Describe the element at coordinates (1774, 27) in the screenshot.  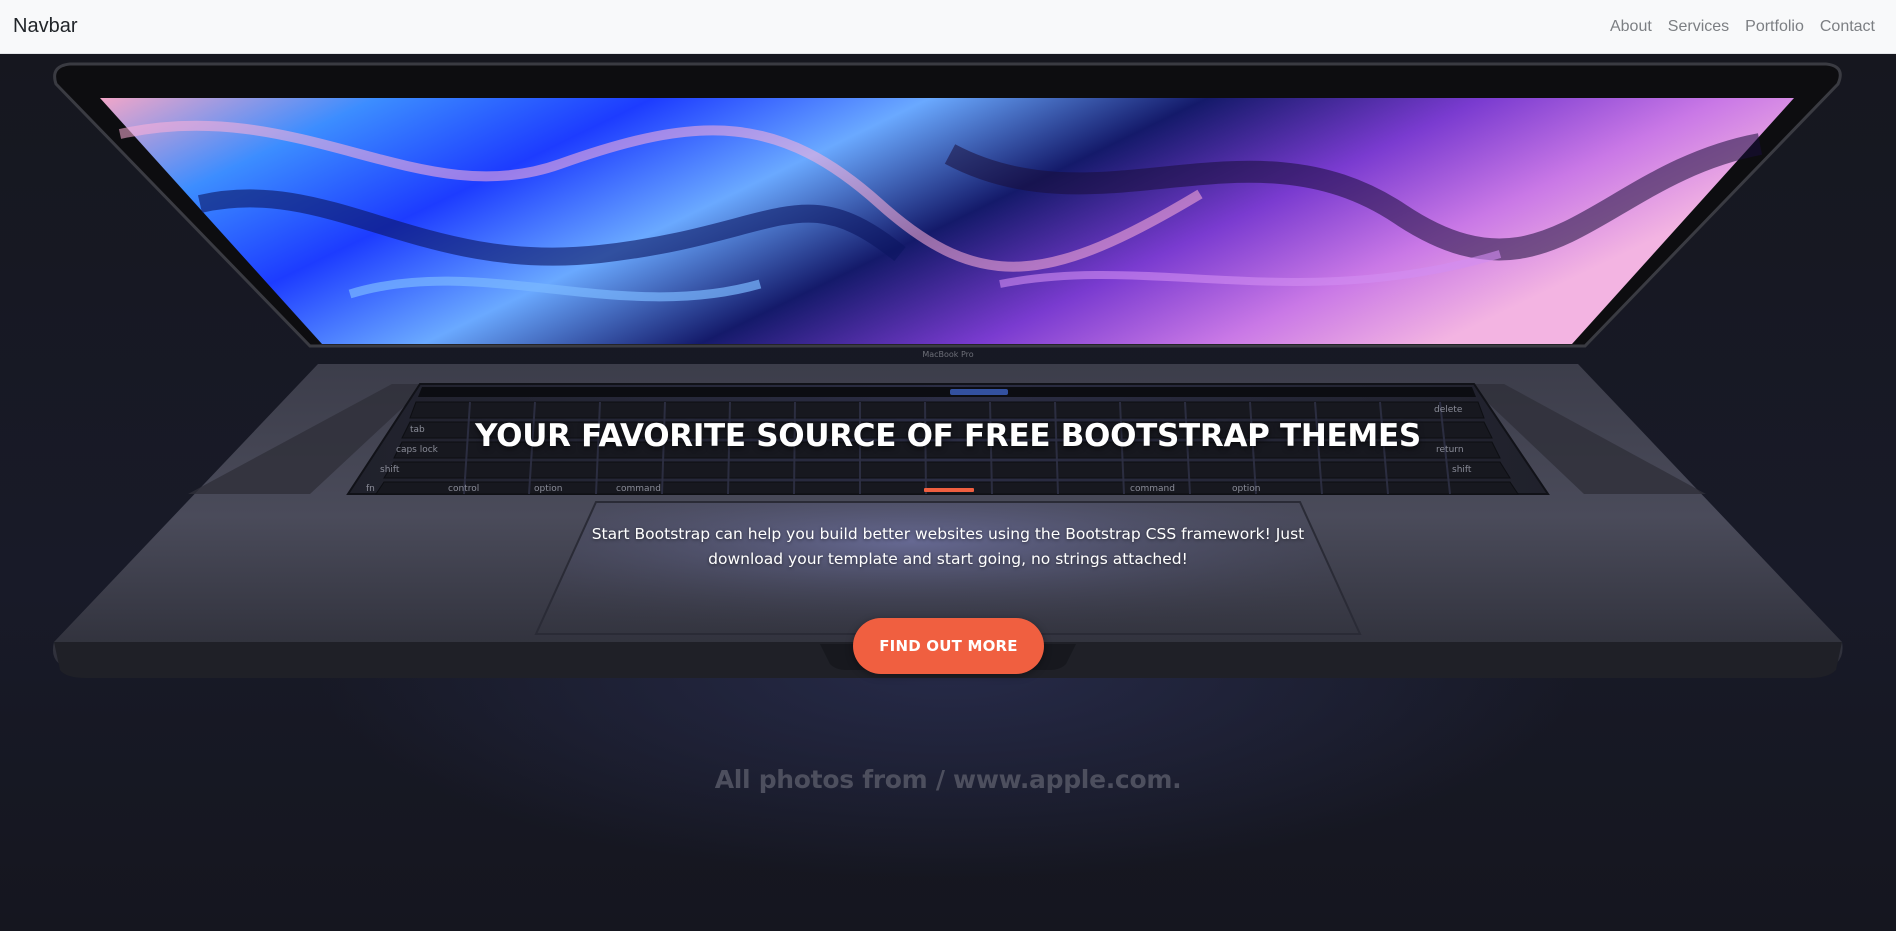
I see `nav-link-portfolio: Portfolio` at that location.